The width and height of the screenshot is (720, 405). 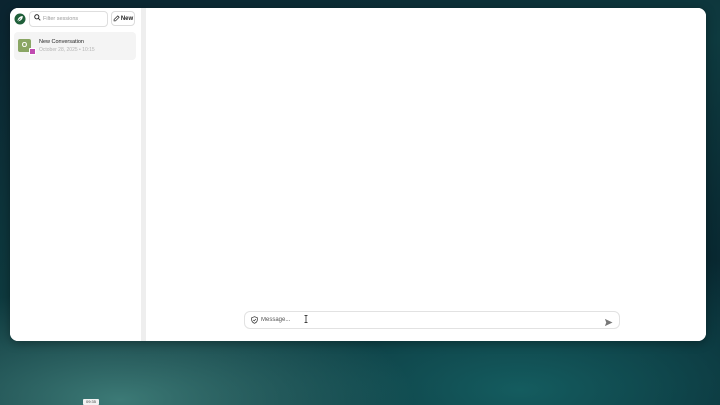 What do you see at coordinates (32, 51) in the screenshot?
I see `session-avatar-badge` at bounding box center [32, 51].